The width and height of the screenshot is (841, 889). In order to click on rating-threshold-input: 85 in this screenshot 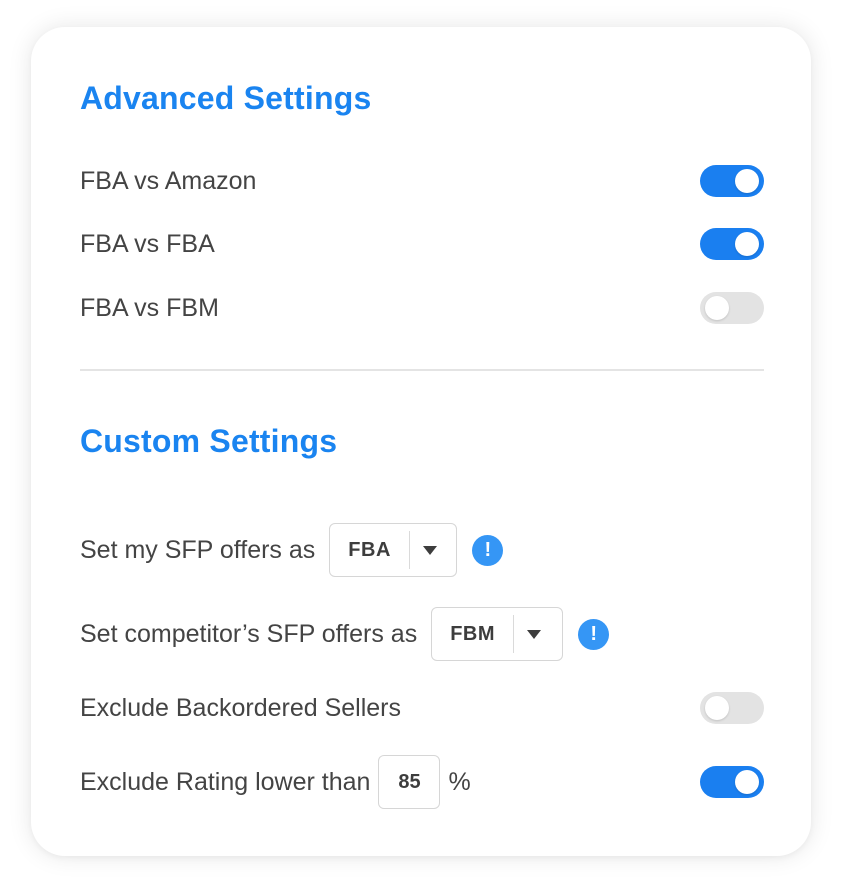, I will do `click(409, 782)`.